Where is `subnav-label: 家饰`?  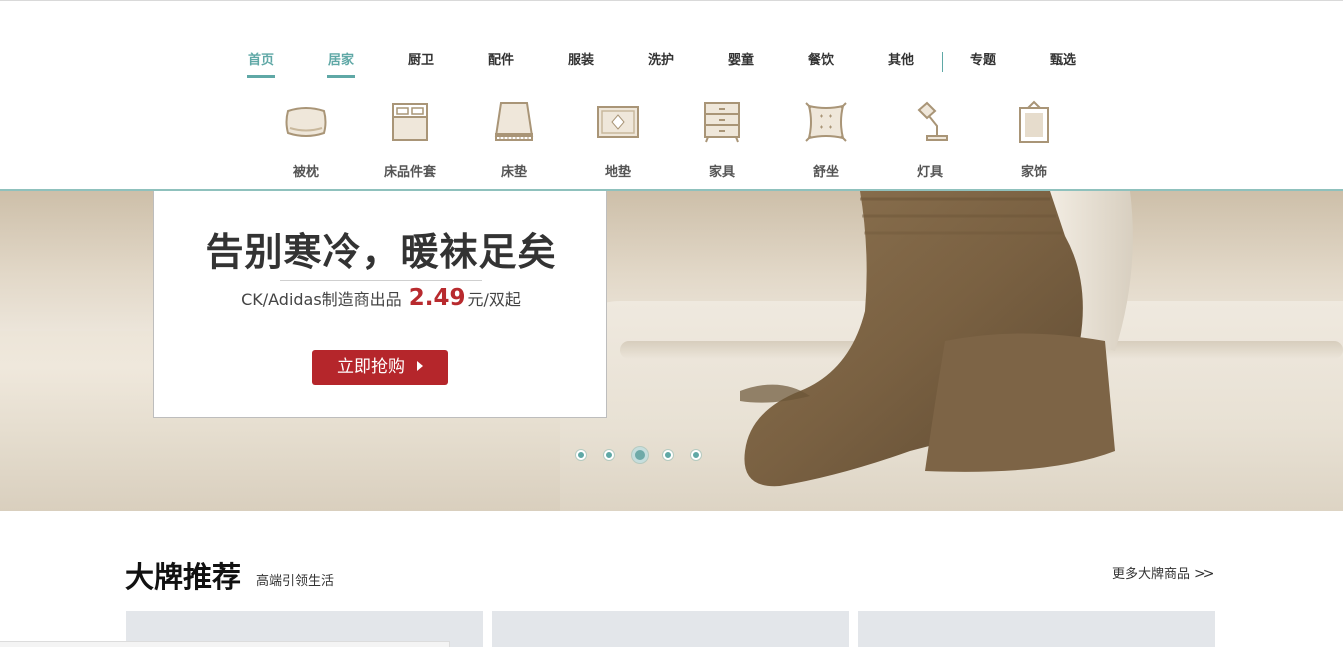 subnav-label: 家饰 is located at coordinates (1033, 172).